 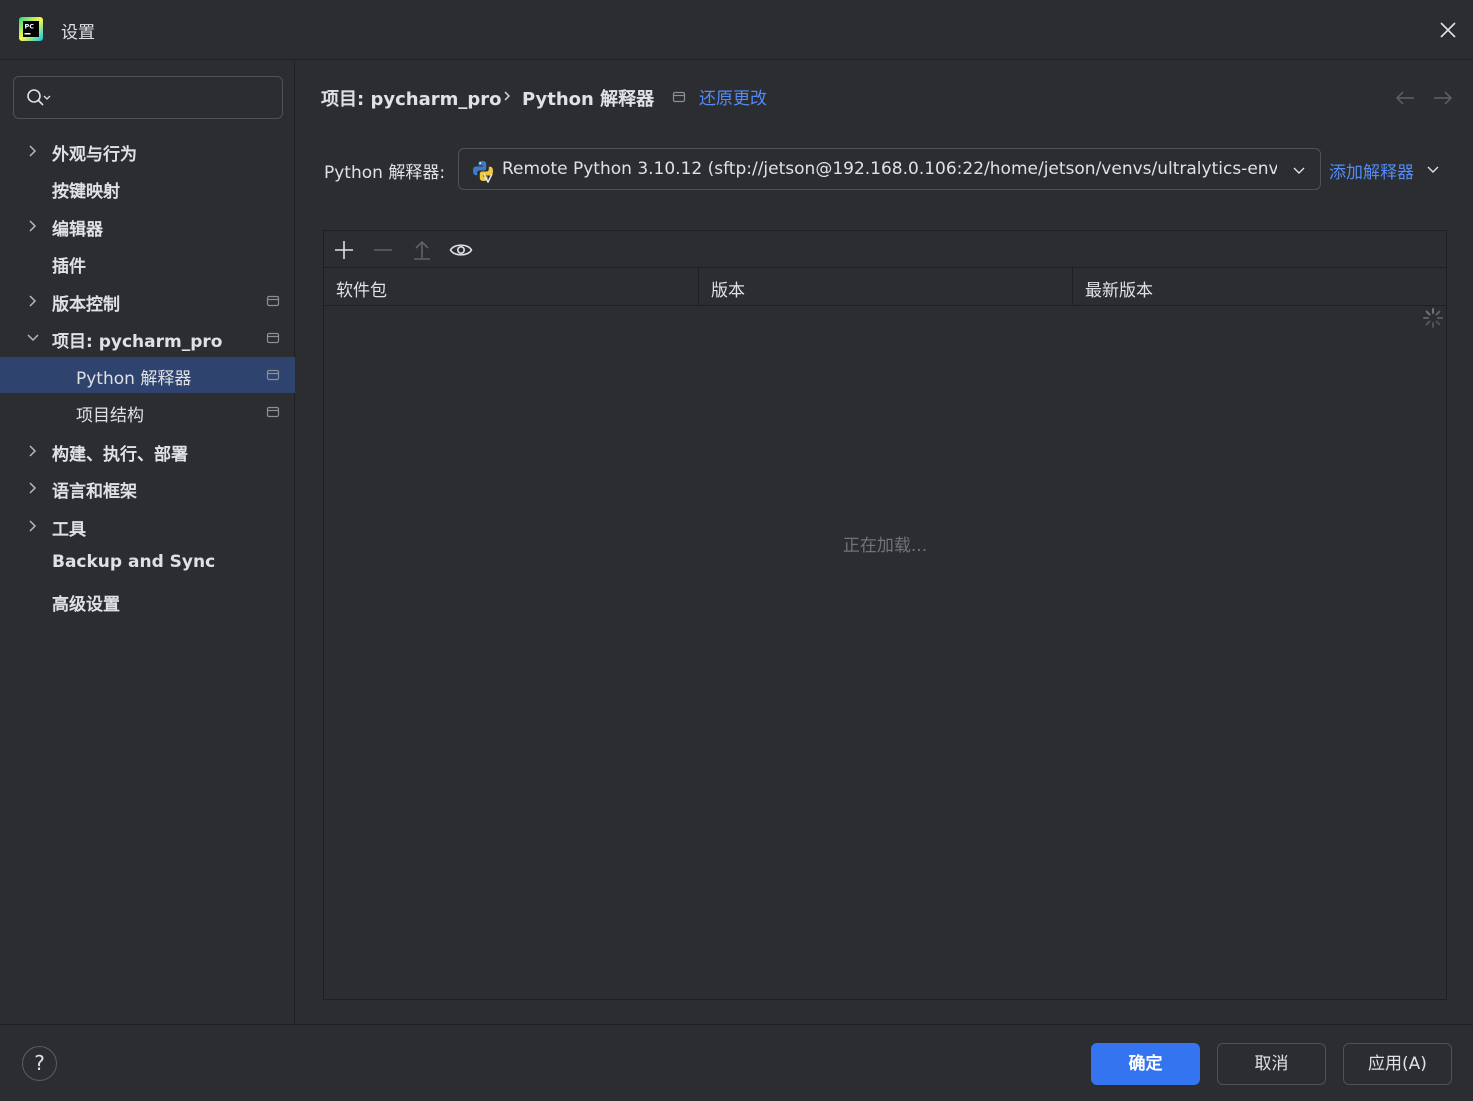 I want to click on back-arrow-icon, so click(x=1405, y=98).